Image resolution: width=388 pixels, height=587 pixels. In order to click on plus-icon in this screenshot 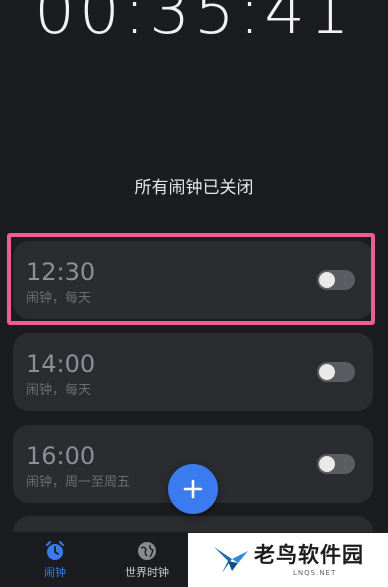, I will do `click(193, 489)`.